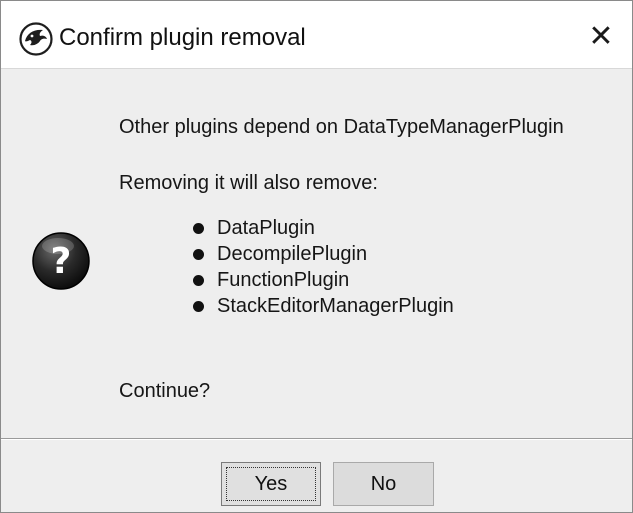  I want to click on close-button: ✕, so click(601, 37).